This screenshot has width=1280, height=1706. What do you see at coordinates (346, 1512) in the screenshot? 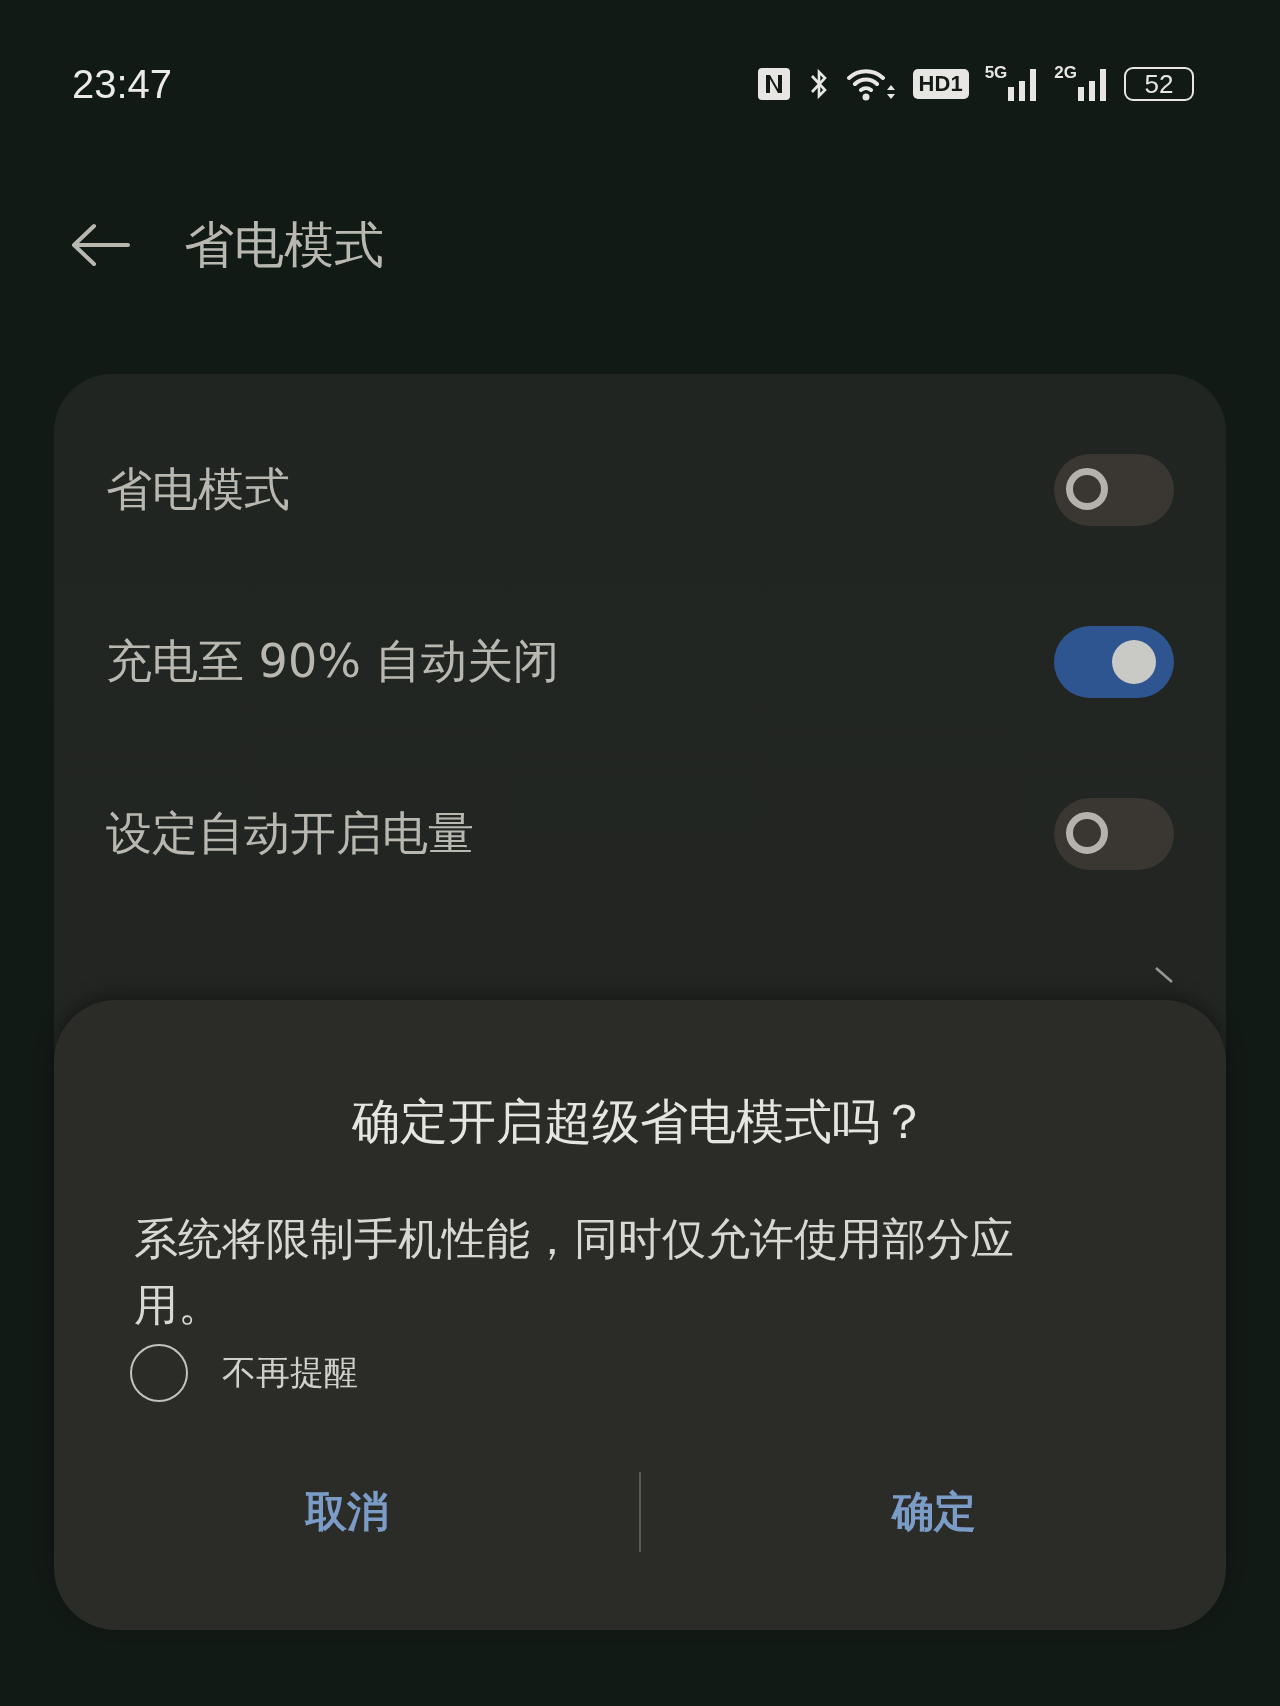
I see `cancel-button: 取消` at bounding box center [346, 1512].